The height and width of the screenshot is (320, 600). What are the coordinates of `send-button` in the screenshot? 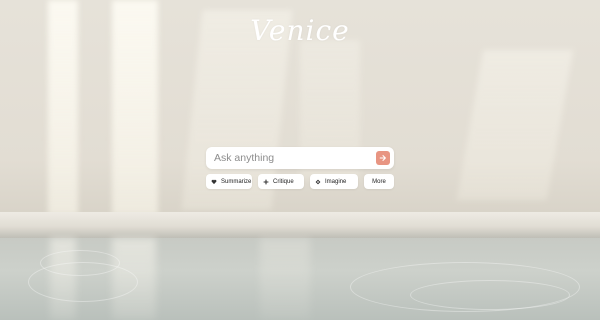 It's located at (383, 158).